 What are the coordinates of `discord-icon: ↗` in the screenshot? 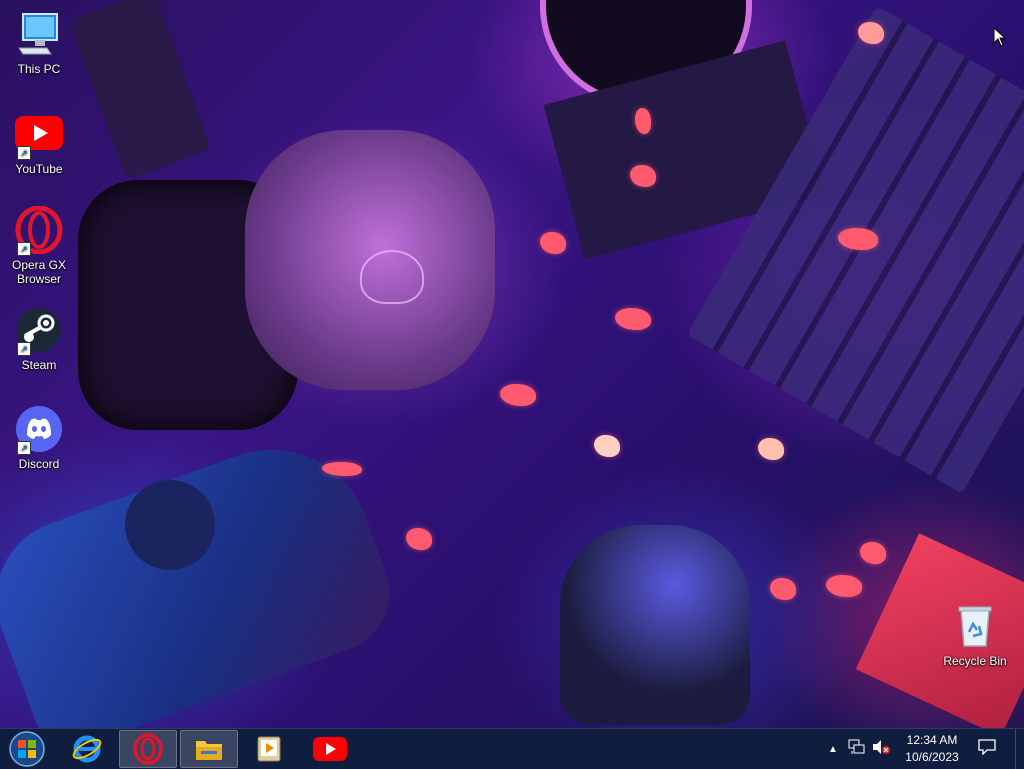 It's located at (39, 430).